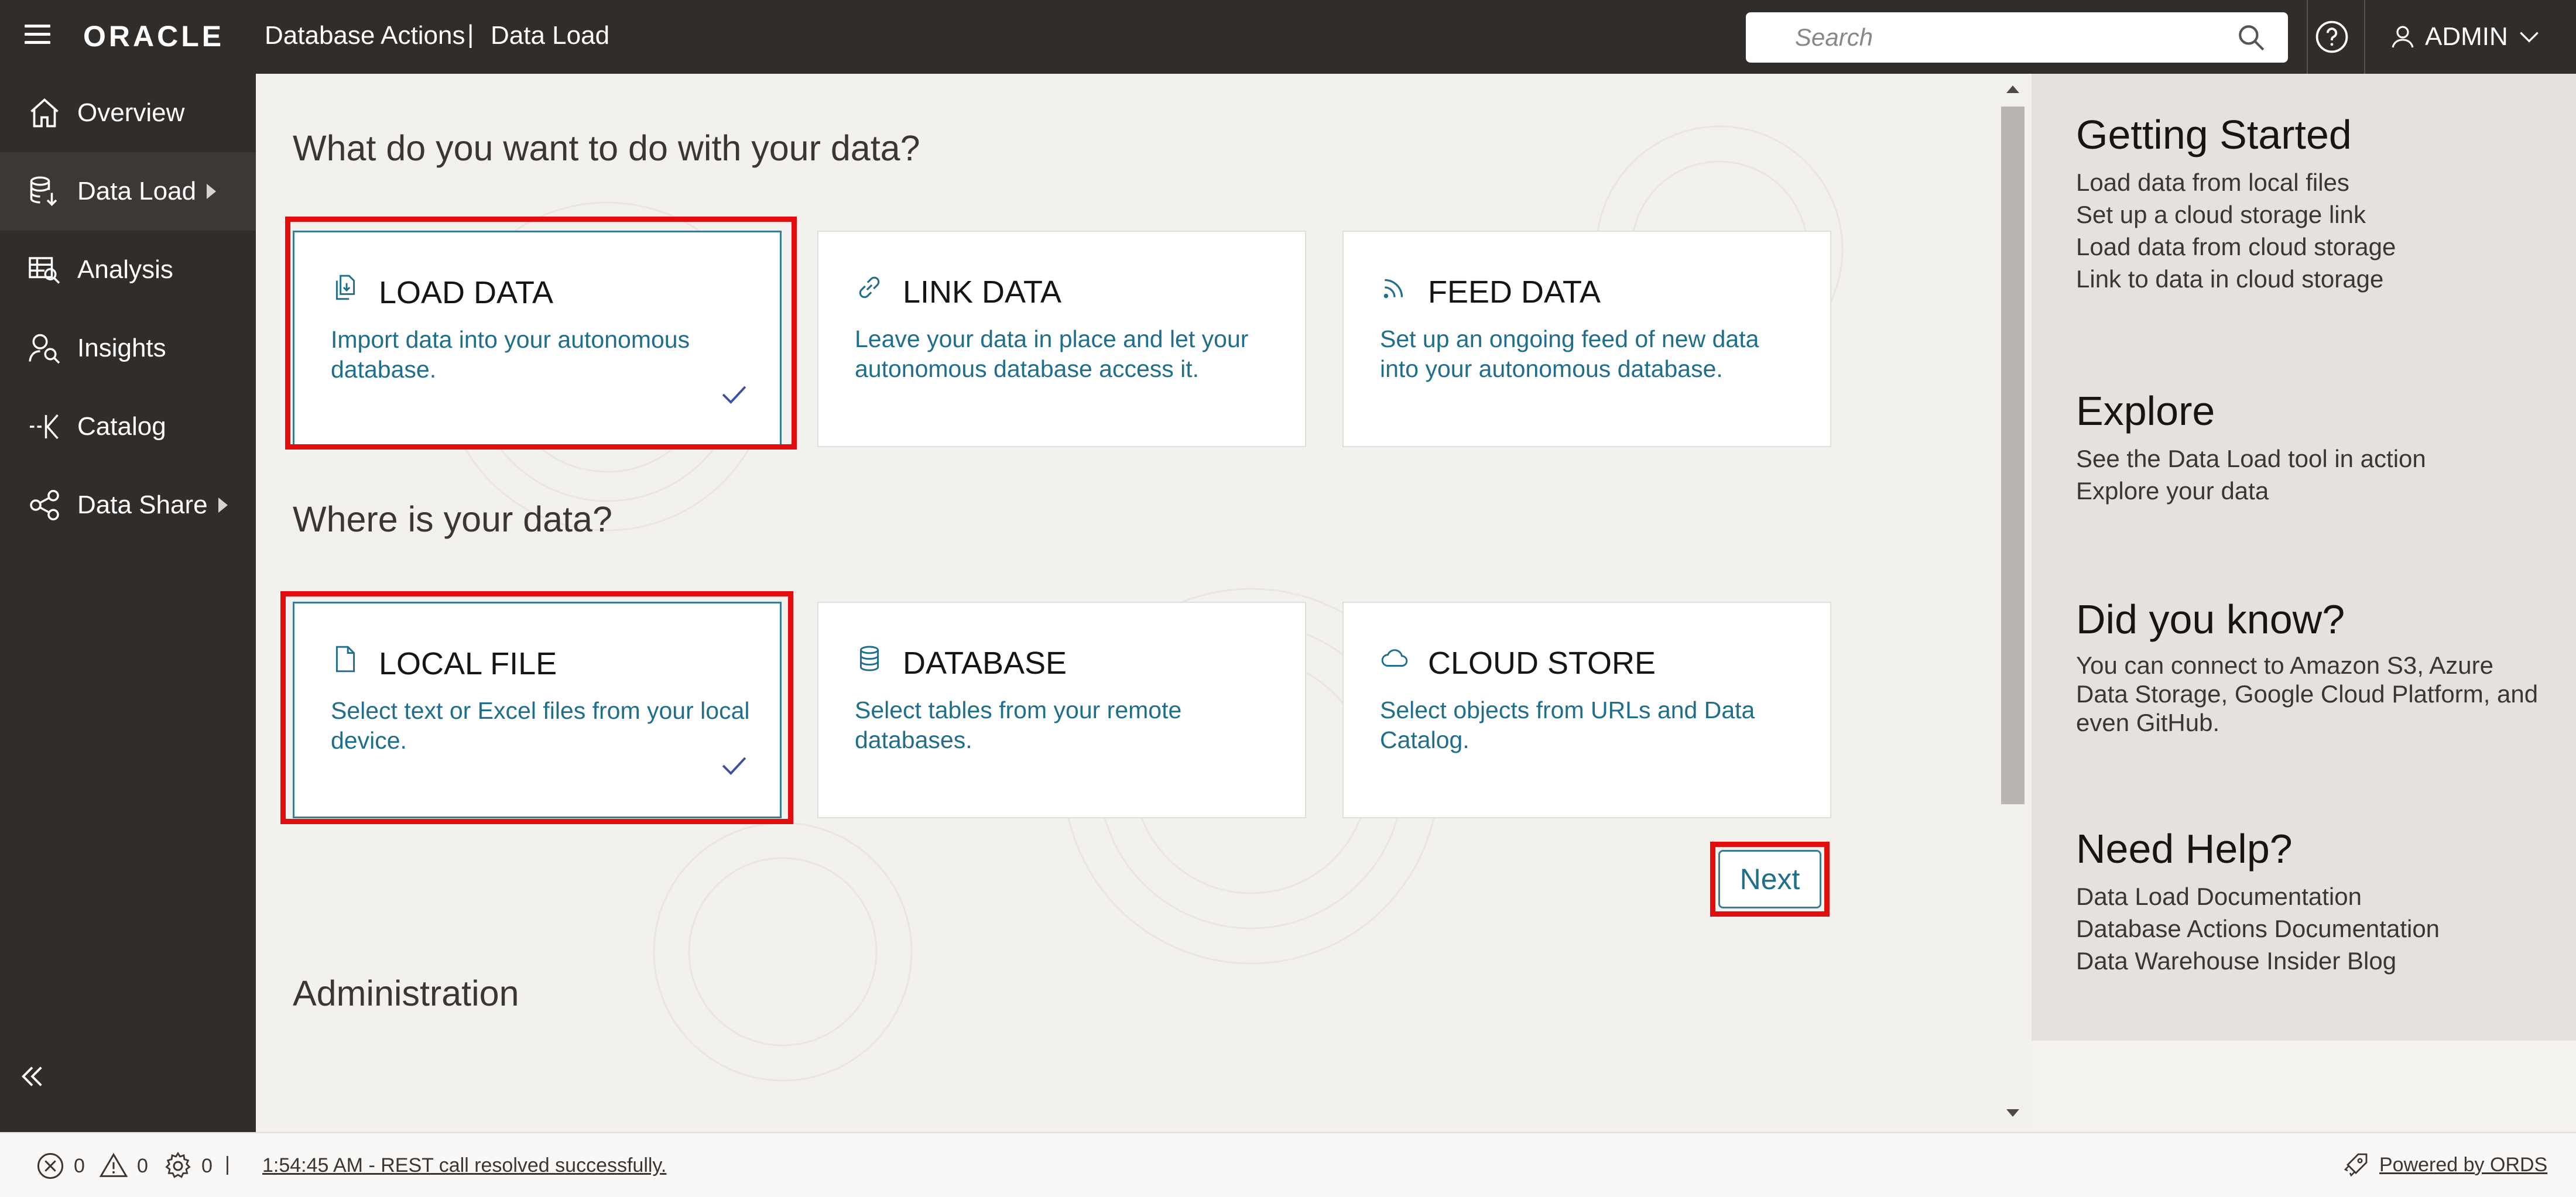 The image size is (2576, 1197). Describe the element at coordinates (2258, 929) in the screenshot. I see `help-link: Database Actions Documentation` at that location.